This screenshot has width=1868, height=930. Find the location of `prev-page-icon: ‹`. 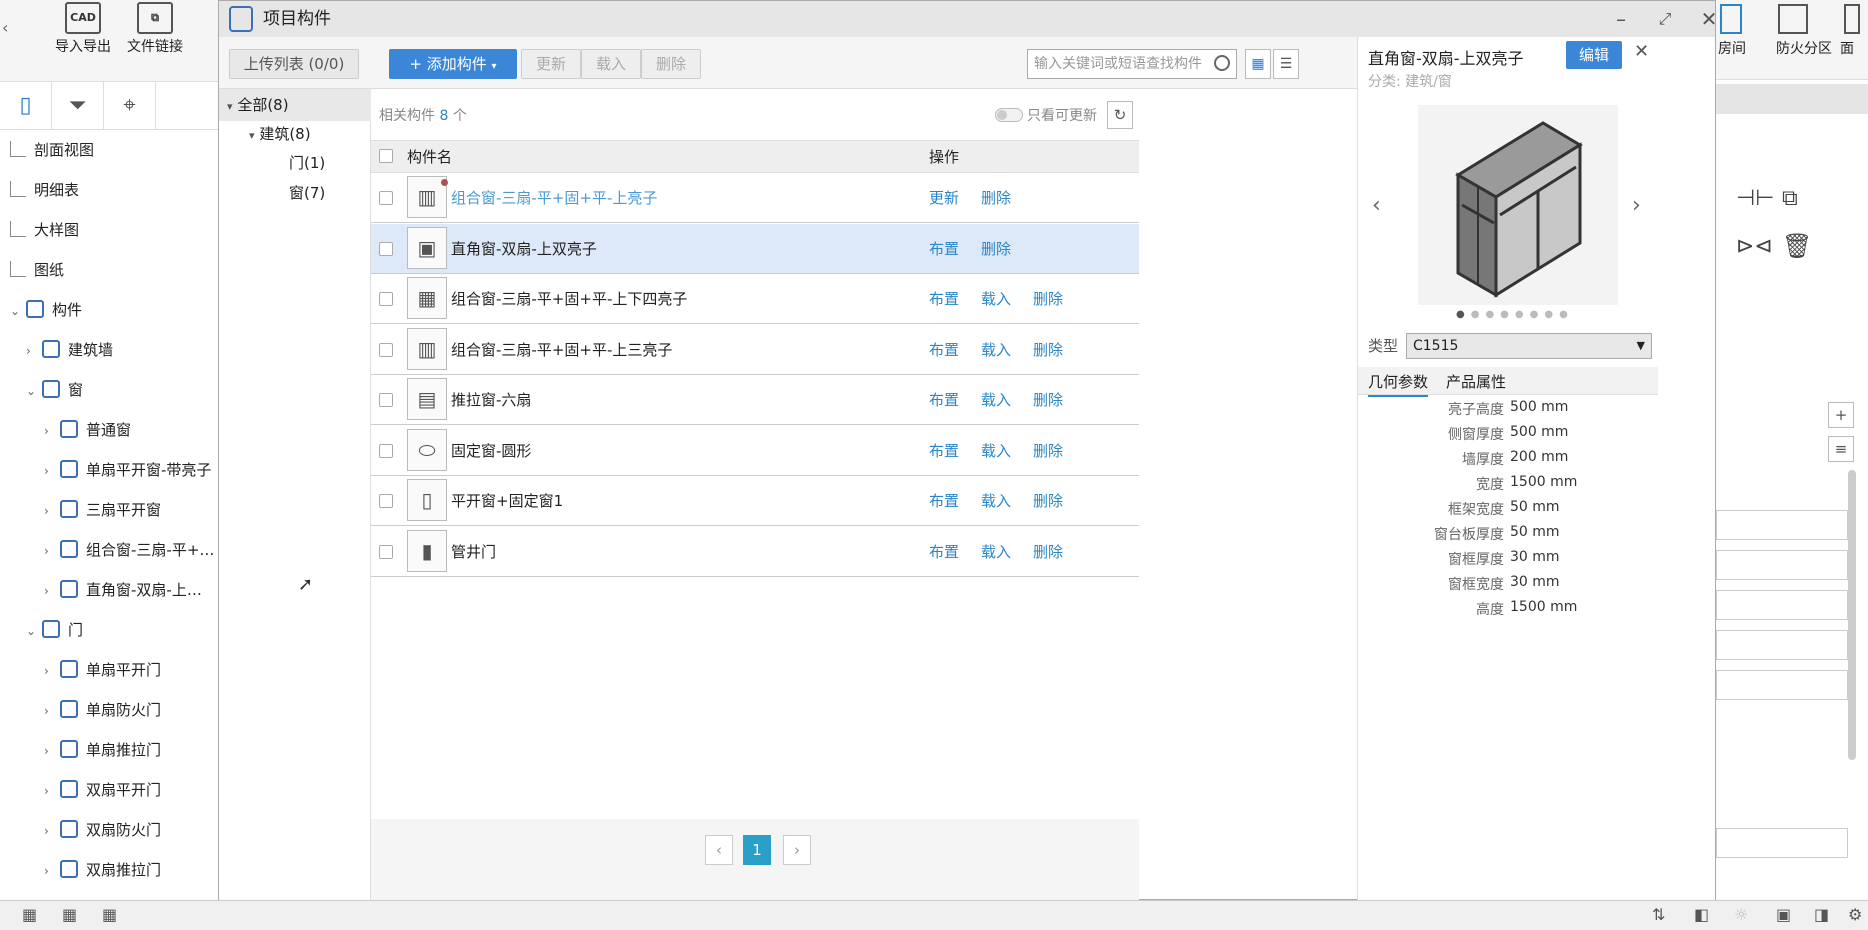

prev-page-icon: ‹ is located at coordinates (719, 850).